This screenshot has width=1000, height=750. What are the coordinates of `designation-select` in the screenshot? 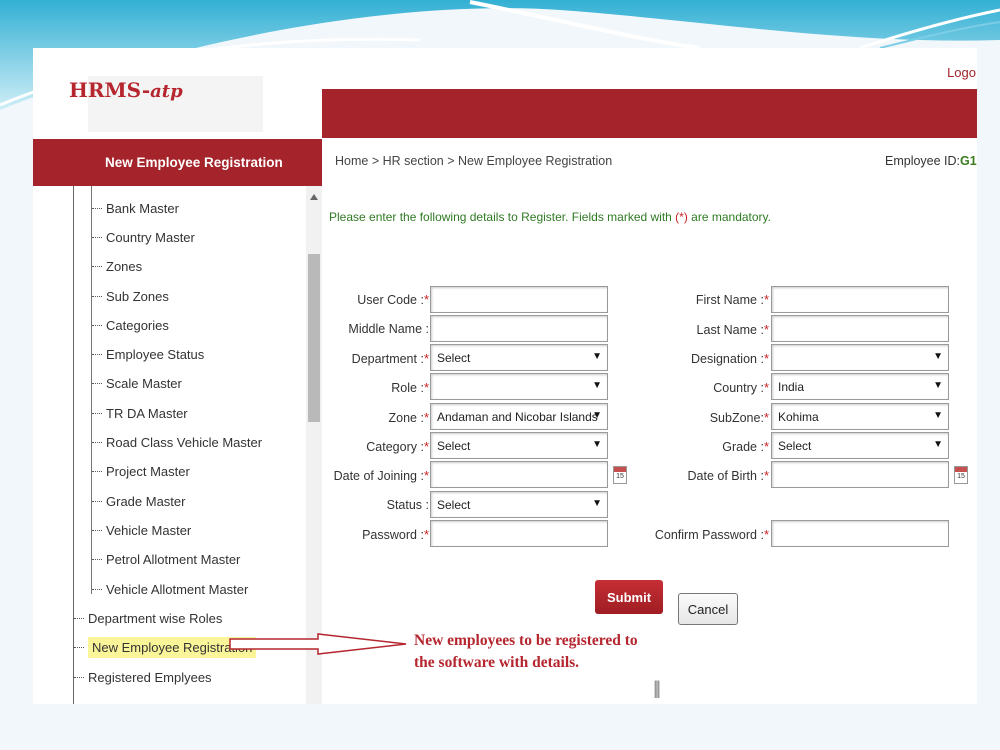 It's located at (860, 357).